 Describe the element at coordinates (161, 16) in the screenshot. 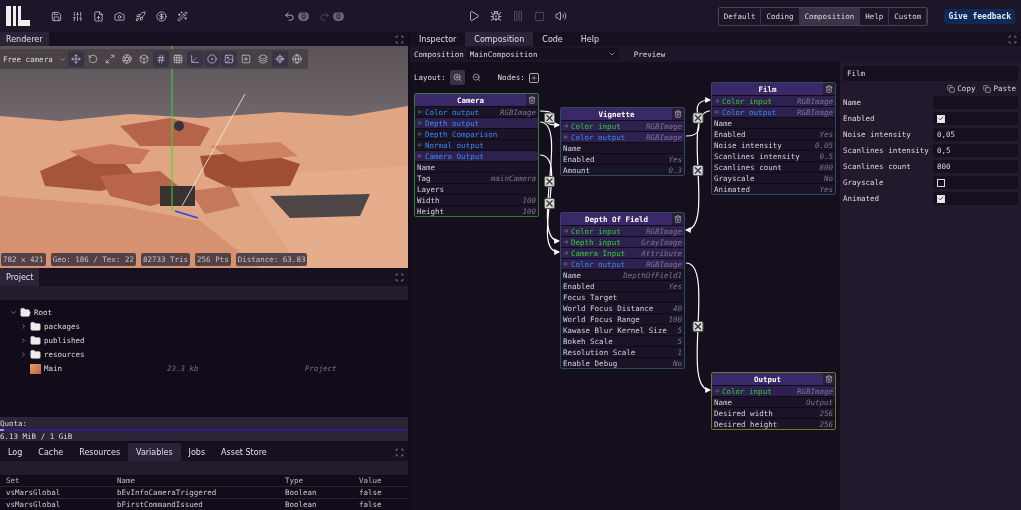

I see `dollar-icon` at that location.